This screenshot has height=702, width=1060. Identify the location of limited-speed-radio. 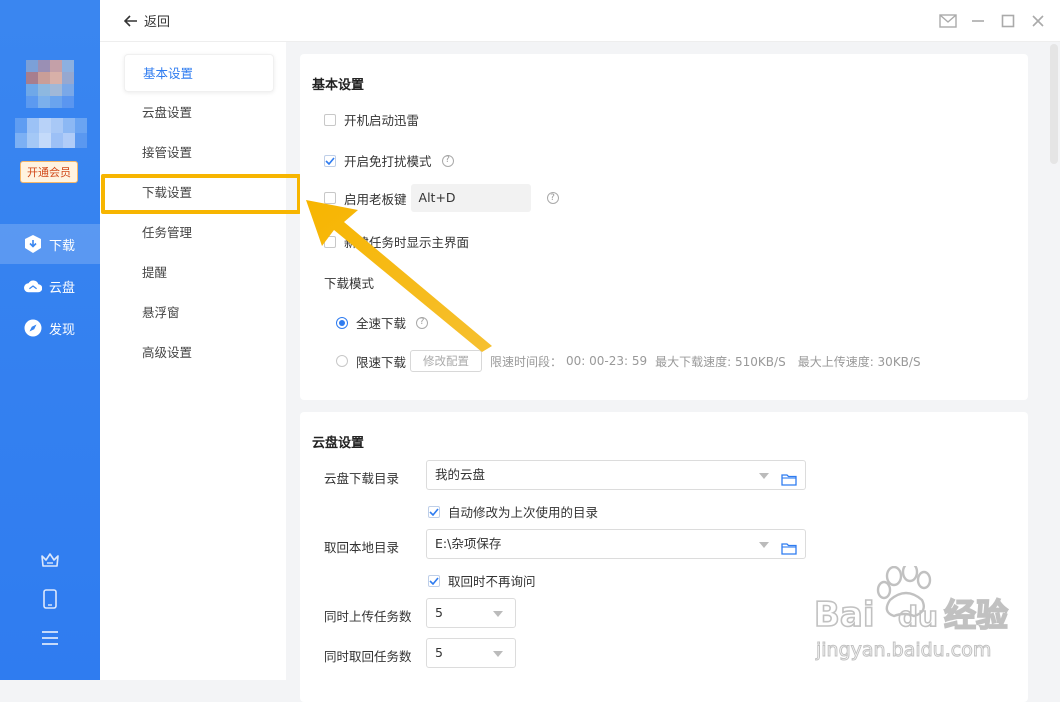
(342, 361).